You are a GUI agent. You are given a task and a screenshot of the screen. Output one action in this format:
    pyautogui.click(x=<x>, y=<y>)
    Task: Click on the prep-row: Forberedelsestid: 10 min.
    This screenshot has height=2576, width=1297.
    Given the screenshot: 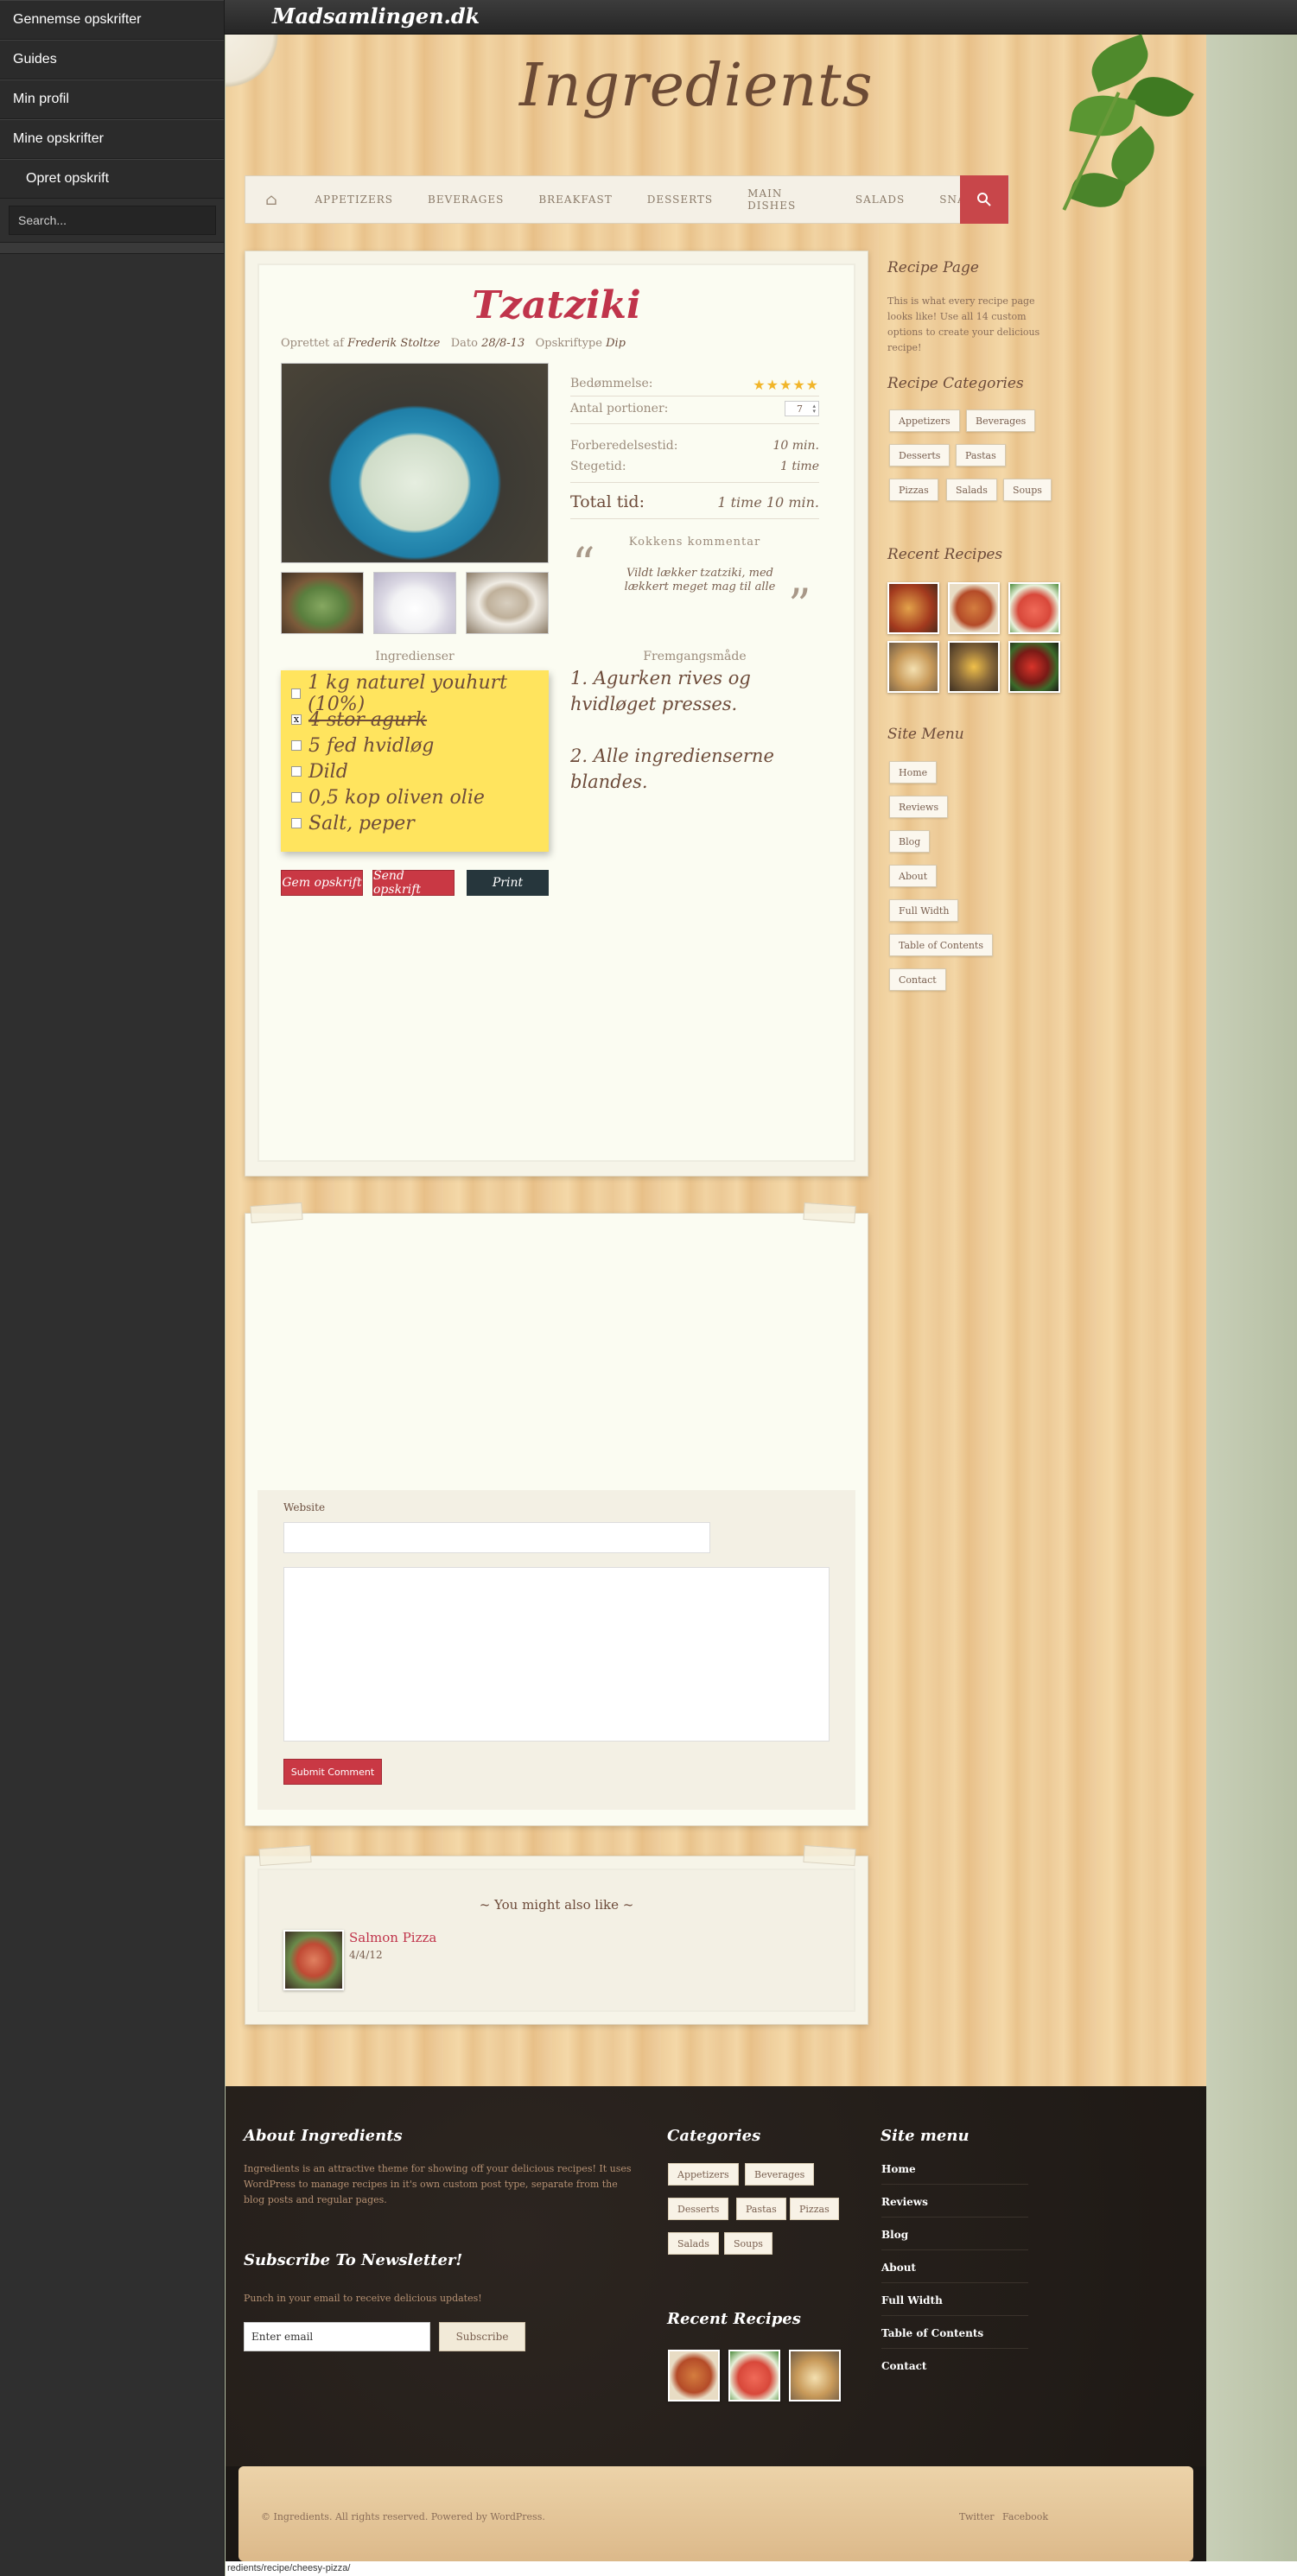 What is the action you would take?
    pyautogui.click(x=694, y=446)
    